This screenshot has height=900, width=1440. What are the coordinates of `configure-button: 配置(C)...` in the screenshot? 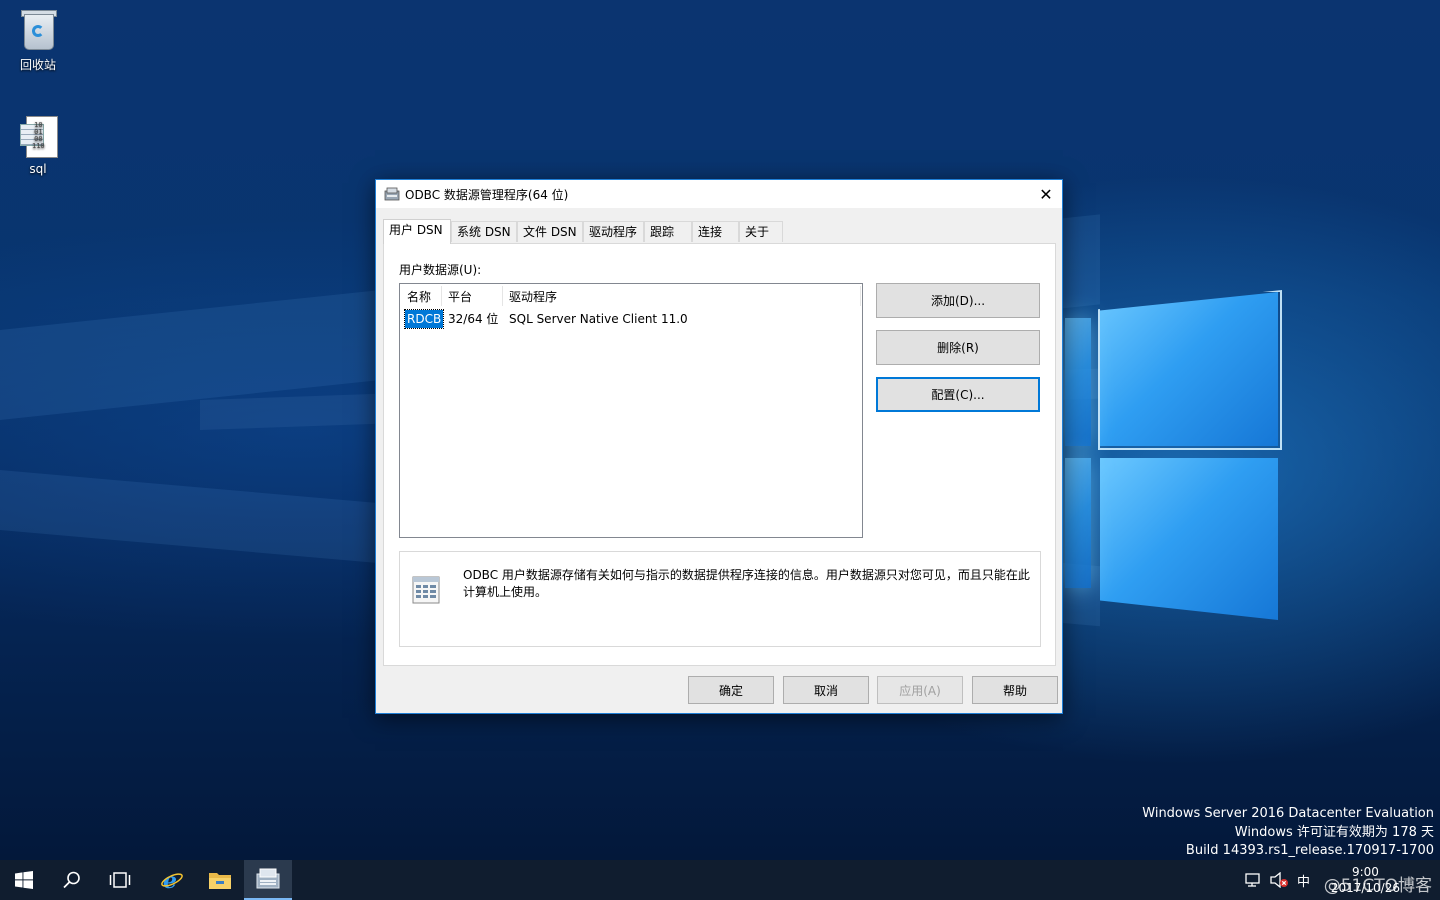 It's located at (958, 394).